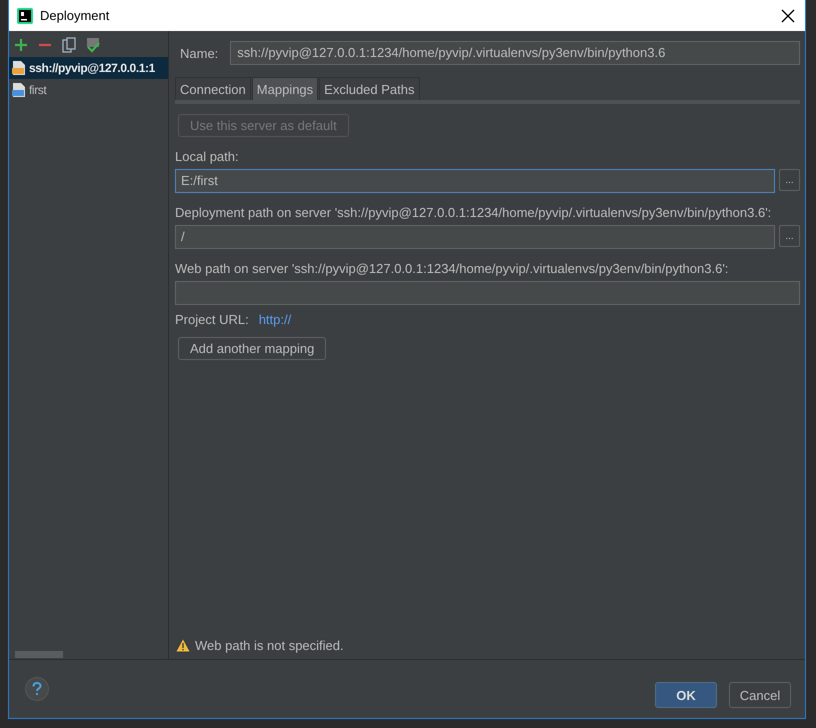  I want to click on path-field, so click(487, 293).